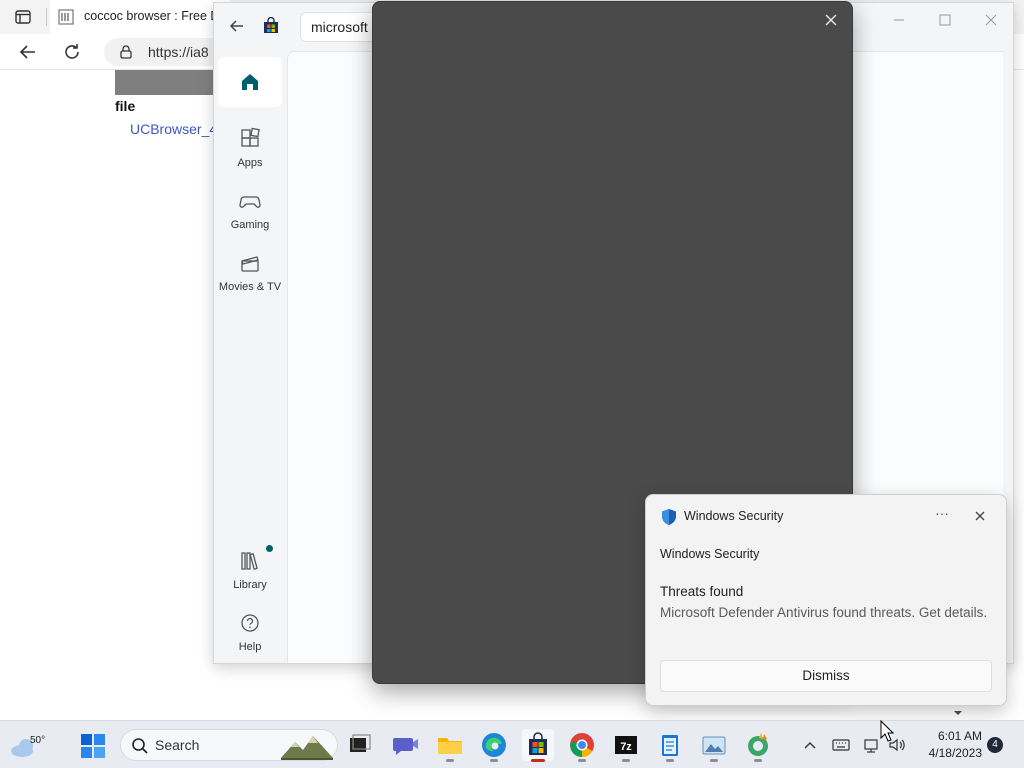 This screenshot has height=768, width=1024. Describe the element at coordinates (269, 548) in the screenshot. I see `library-update-dot` at that location.